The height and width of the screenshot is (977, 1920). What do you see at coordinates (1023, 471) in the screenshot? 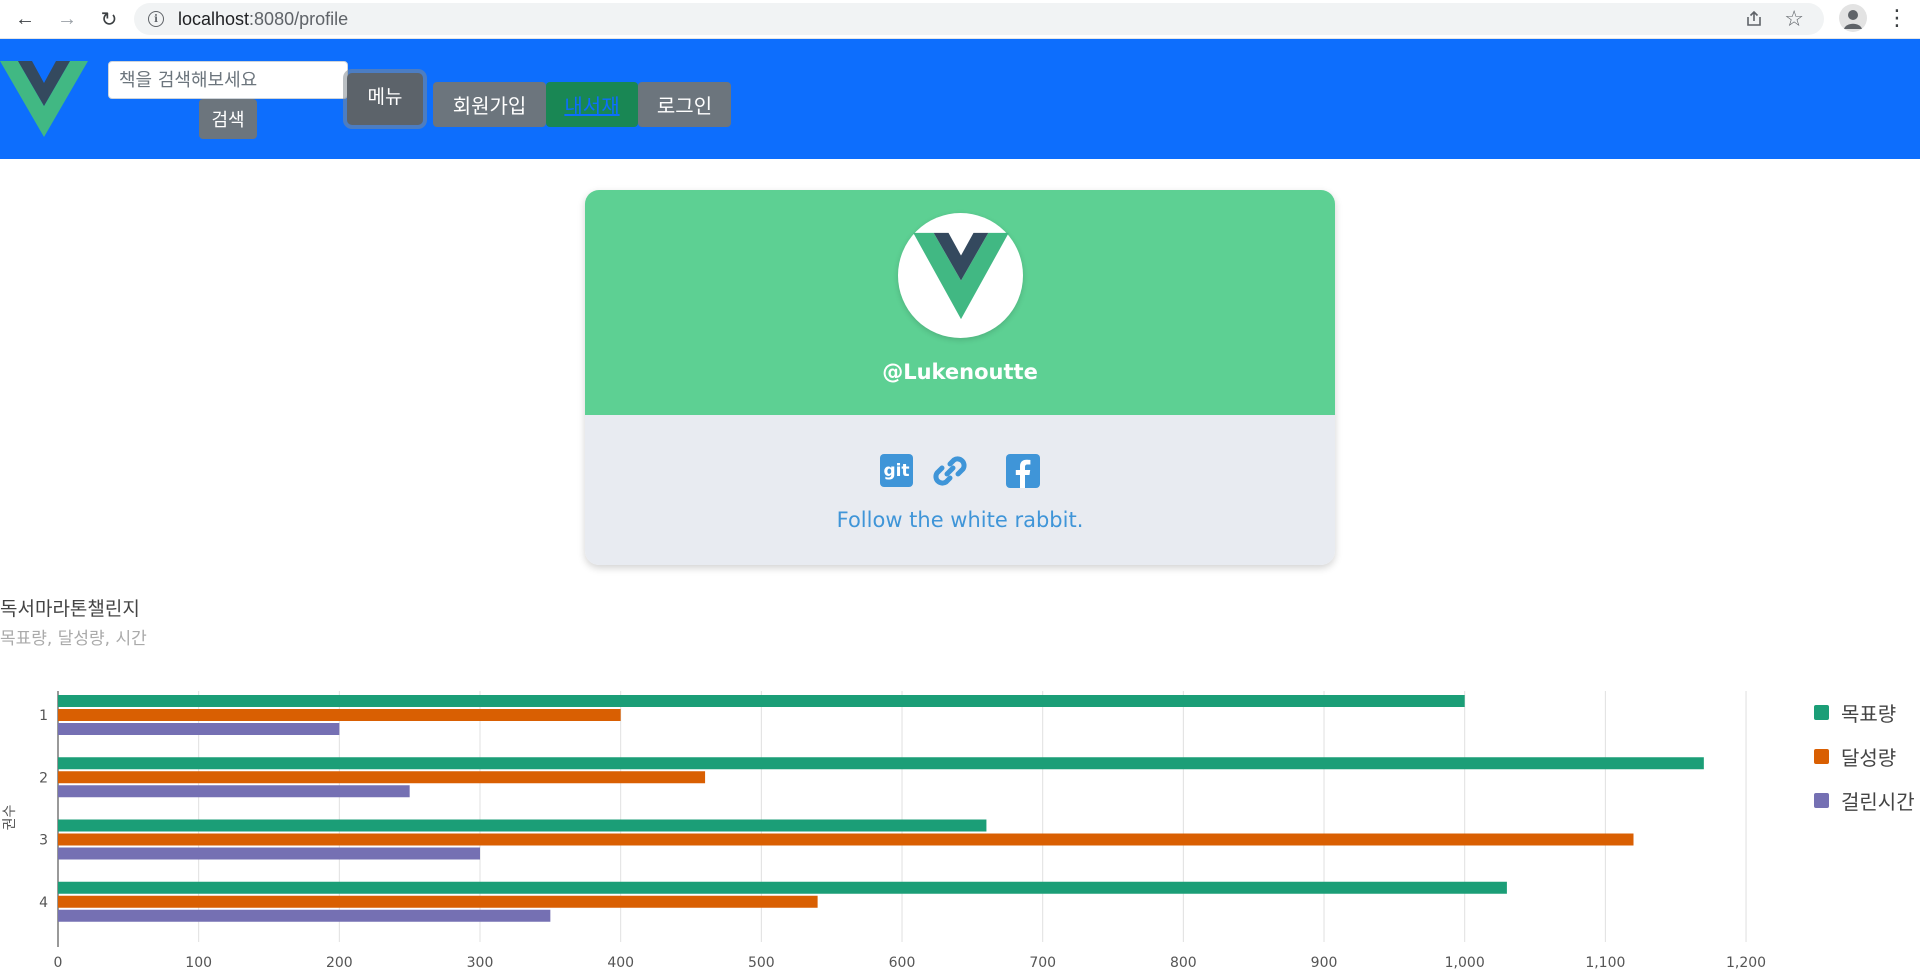
I see `facebook-icon` at bounding box center [1023, 471].